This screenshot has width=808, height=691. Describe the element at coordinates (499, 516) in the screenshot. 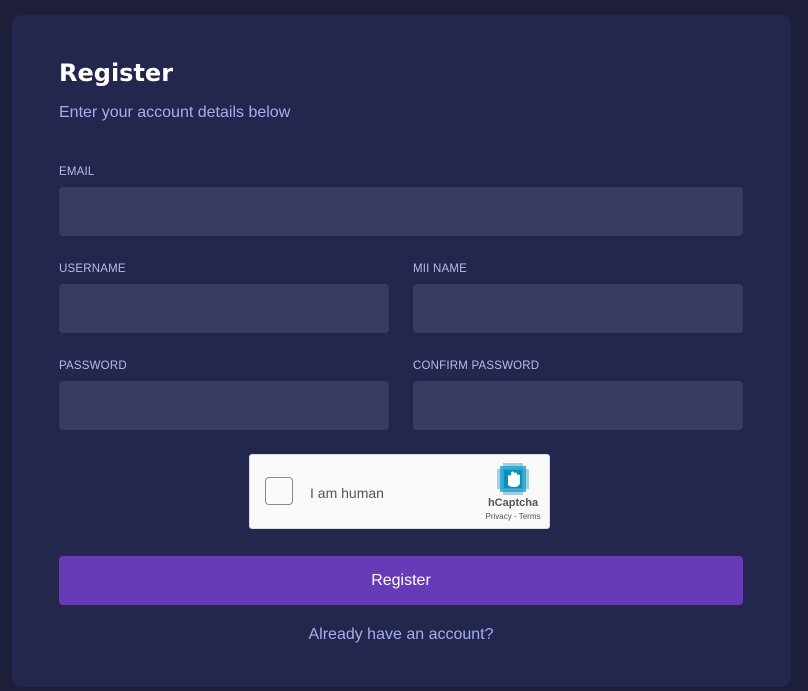

I see `captcha-privacy-link: Privacy` at that location.